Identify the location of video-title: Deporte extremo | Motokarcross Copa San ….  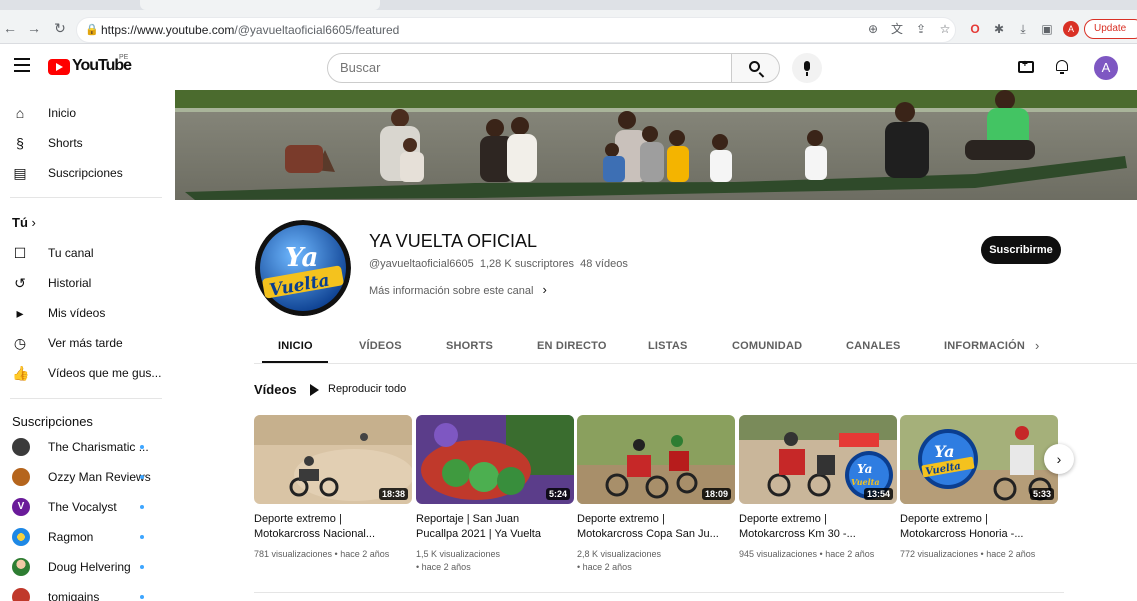
(656, 527).